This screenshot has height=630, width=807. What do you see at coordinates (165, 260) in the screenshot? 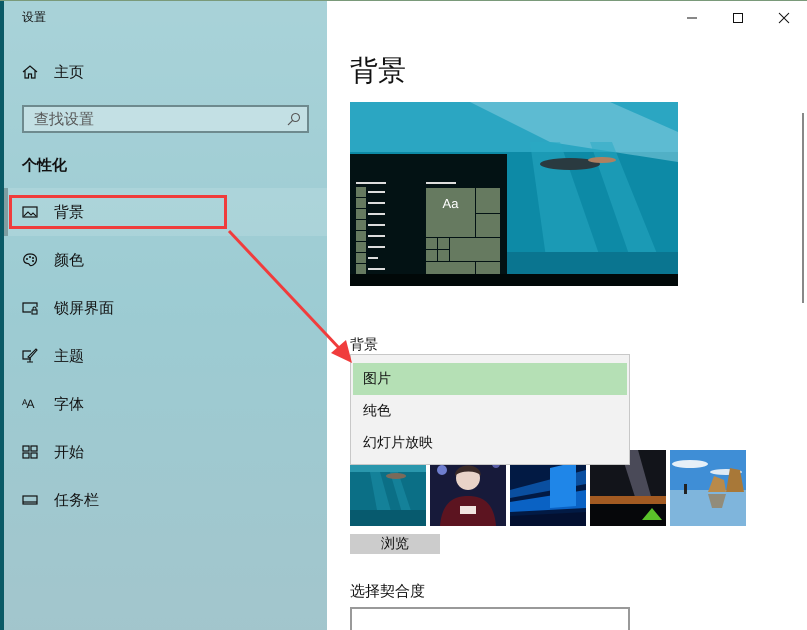
I see `nav-item: 颜色` at bounding box center [165, 260].